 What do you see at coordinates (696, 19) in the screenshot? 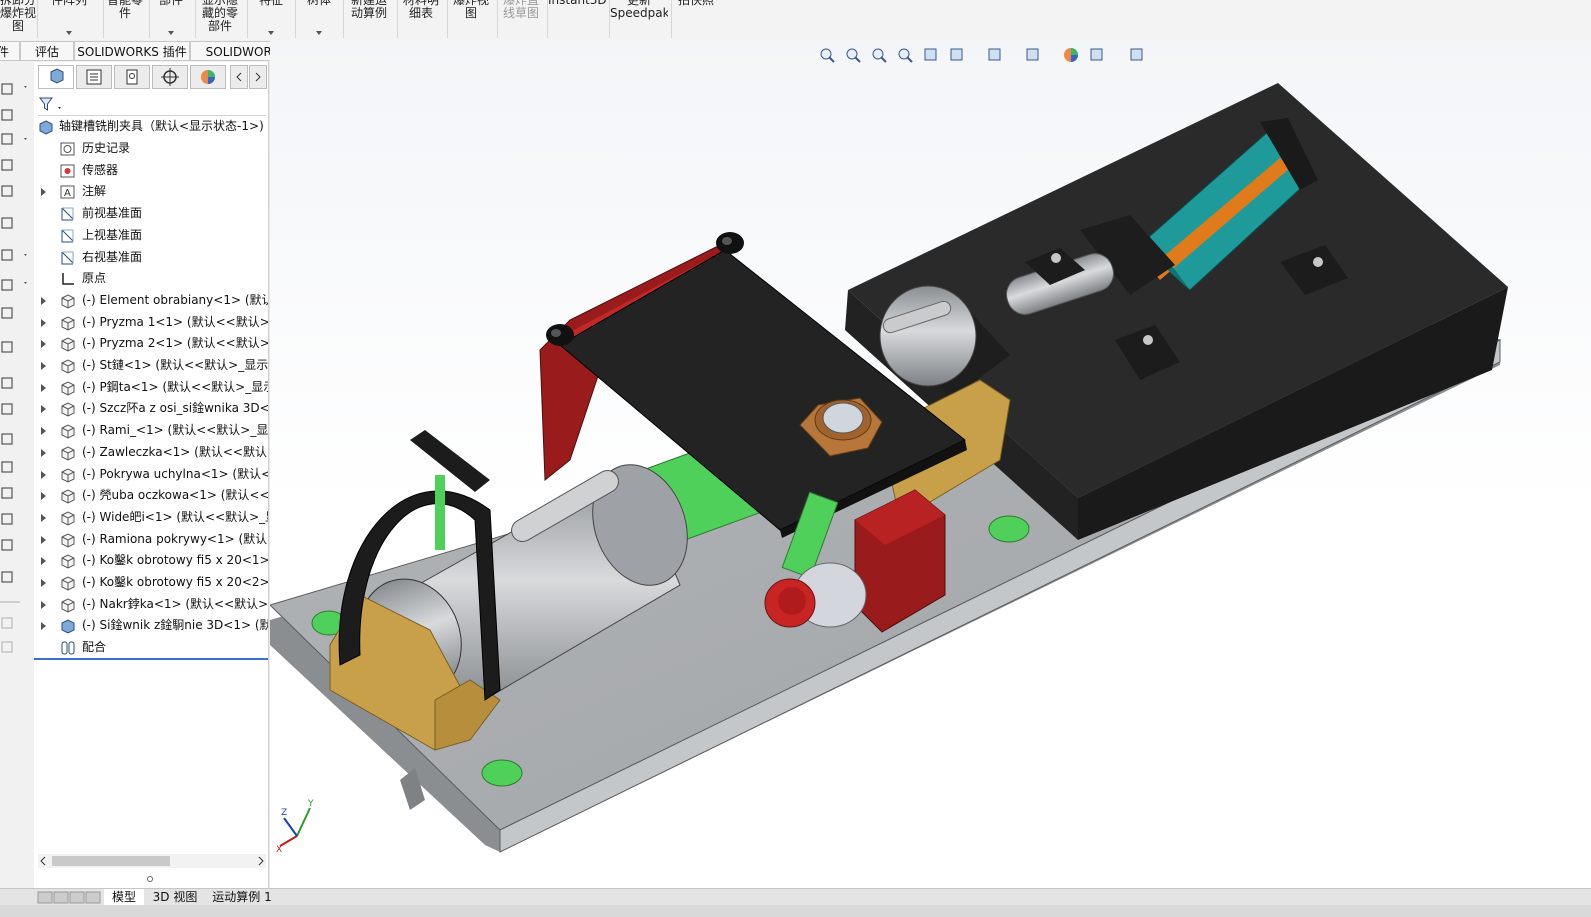
I see `ribbon-button-13: 拍快照` at bounding box center [696, 19].